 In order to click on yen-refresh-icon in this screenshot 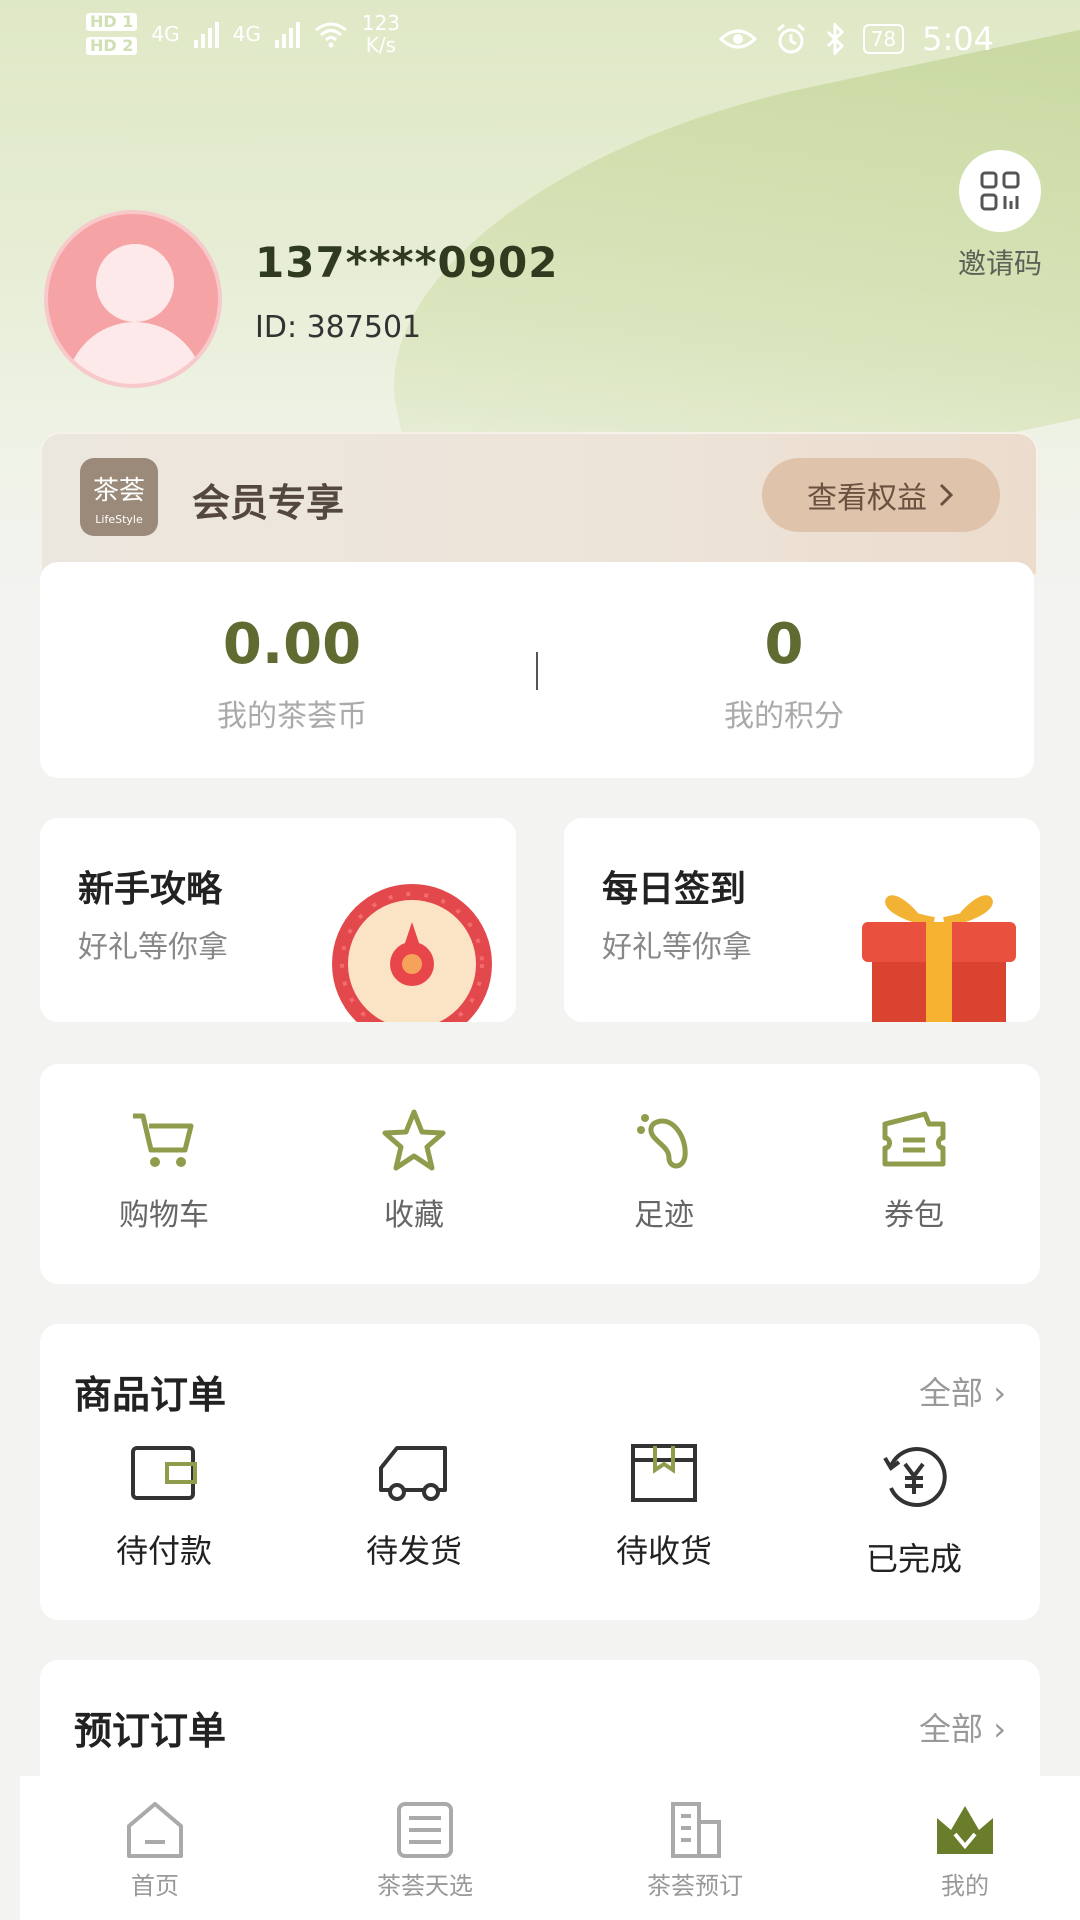, I will do `click(915, 1477)`.